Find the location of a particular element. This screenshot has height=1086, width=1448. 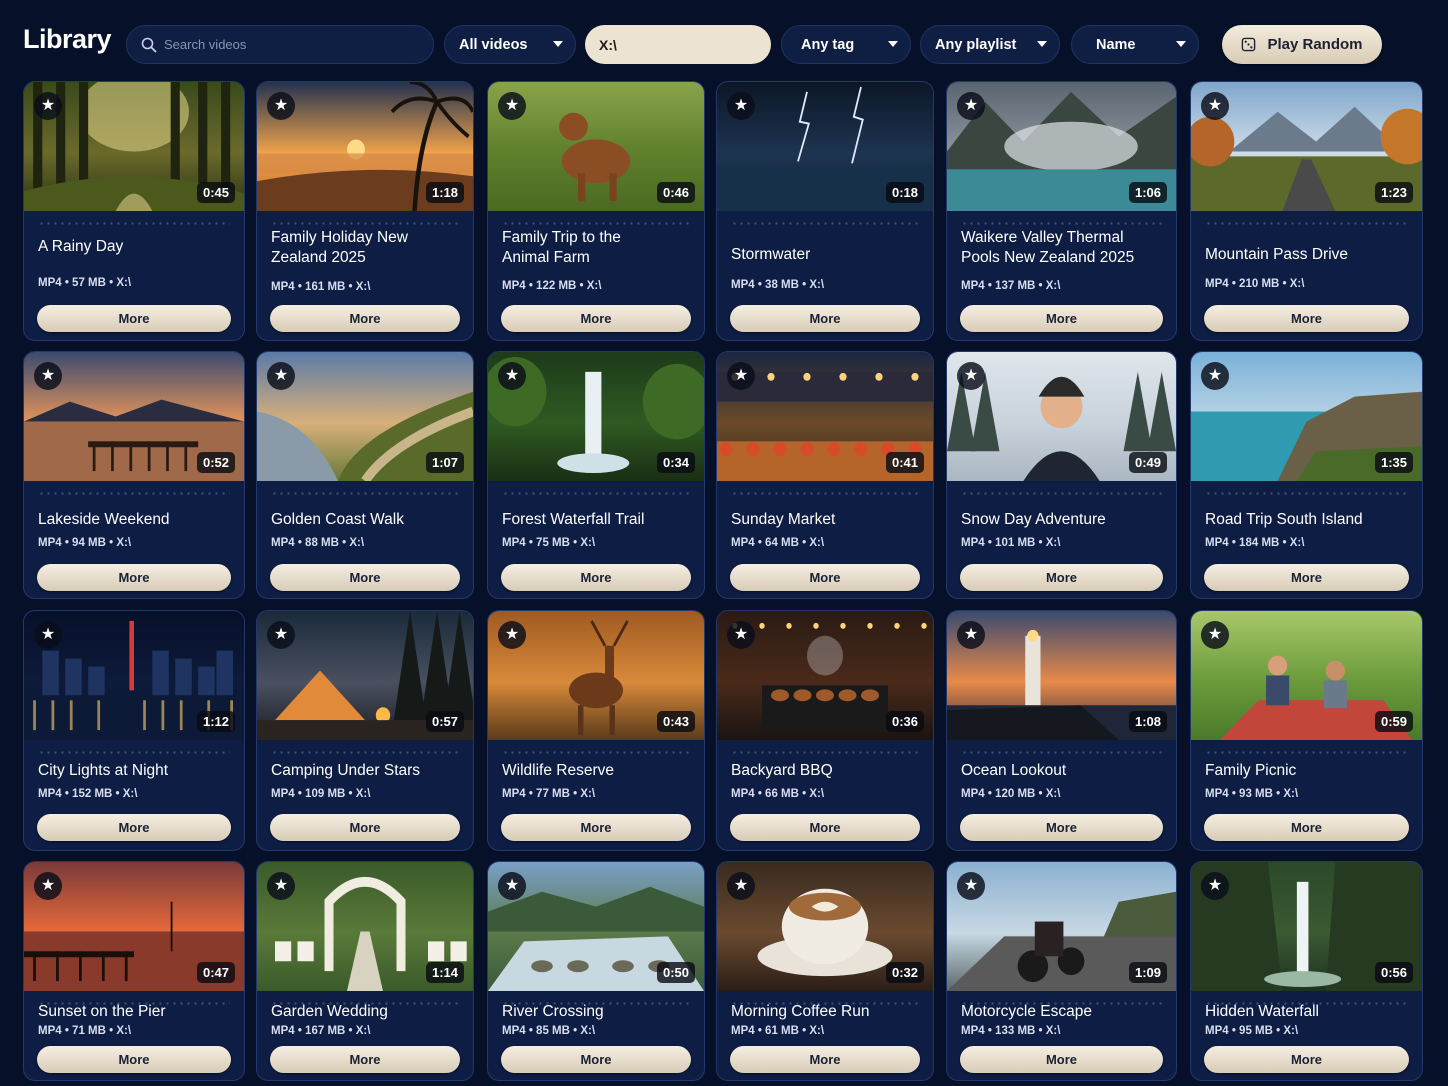

type-filter-select: All videos is located at coordinates (510, 44).